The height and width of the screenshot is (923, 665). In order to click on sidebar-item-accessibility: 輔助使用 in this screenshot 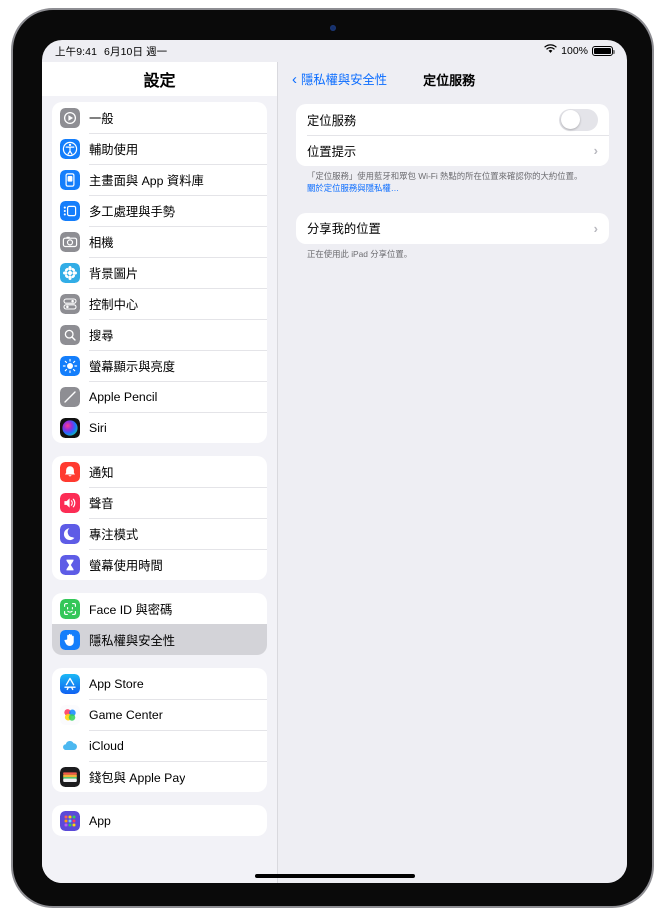, I will do `click(159, 148)`.